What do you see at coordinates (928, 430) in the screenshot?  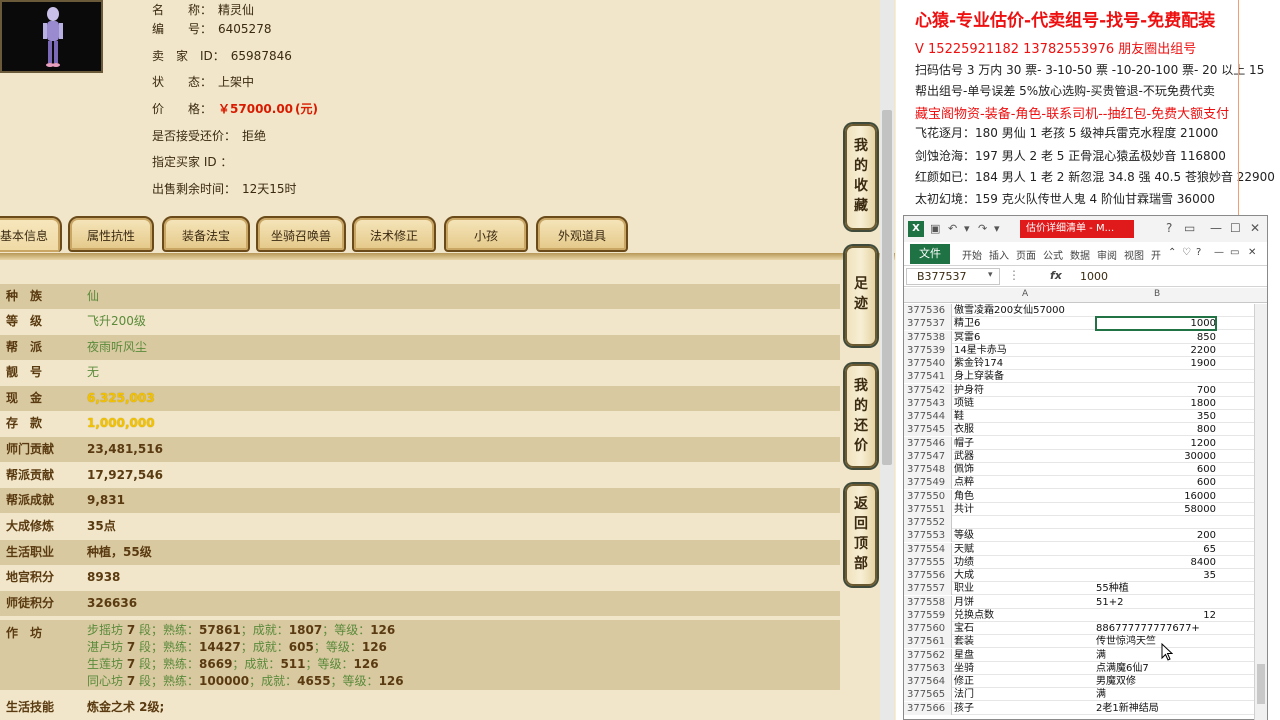 I see `row-number: 377545` at bounding box center [928, 430].